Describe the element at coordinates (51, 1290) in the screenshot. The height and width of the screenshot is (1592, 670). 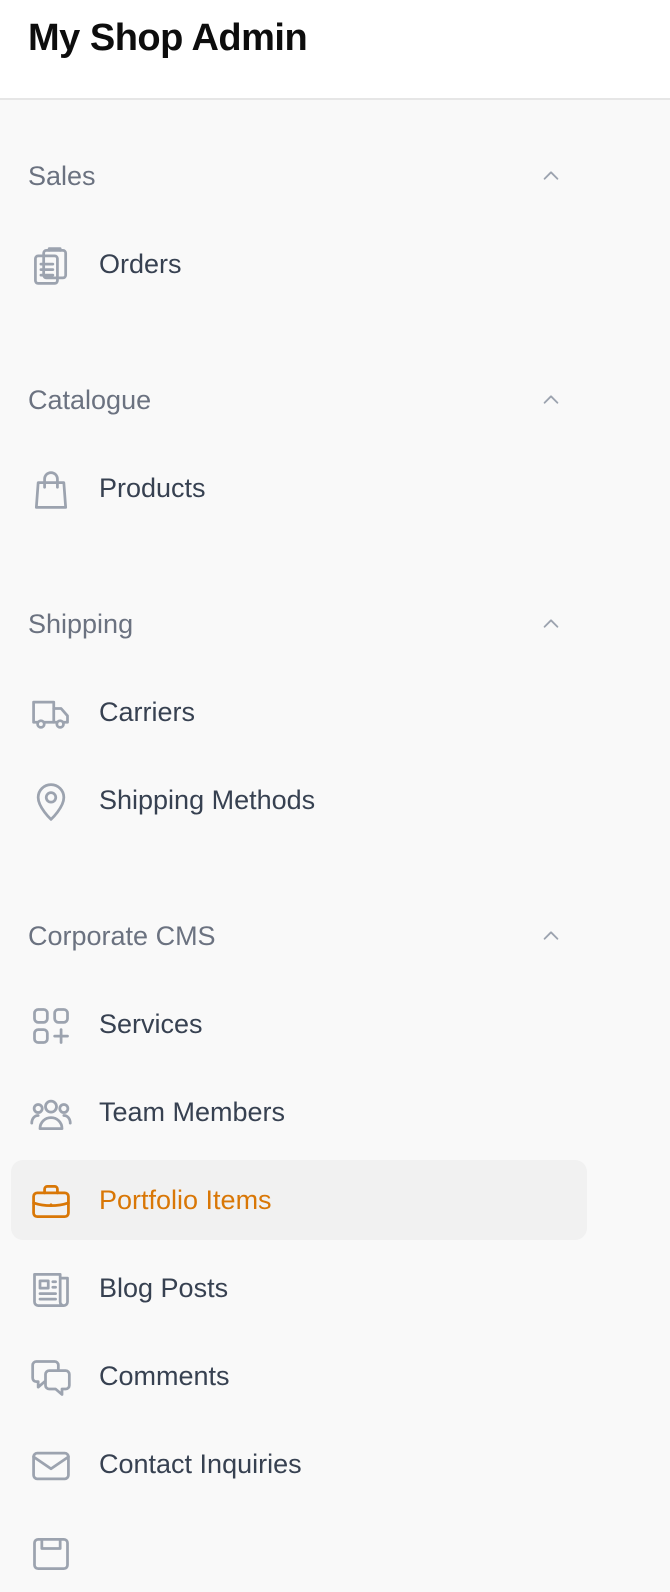
I see `newspaper-icon` at that location.